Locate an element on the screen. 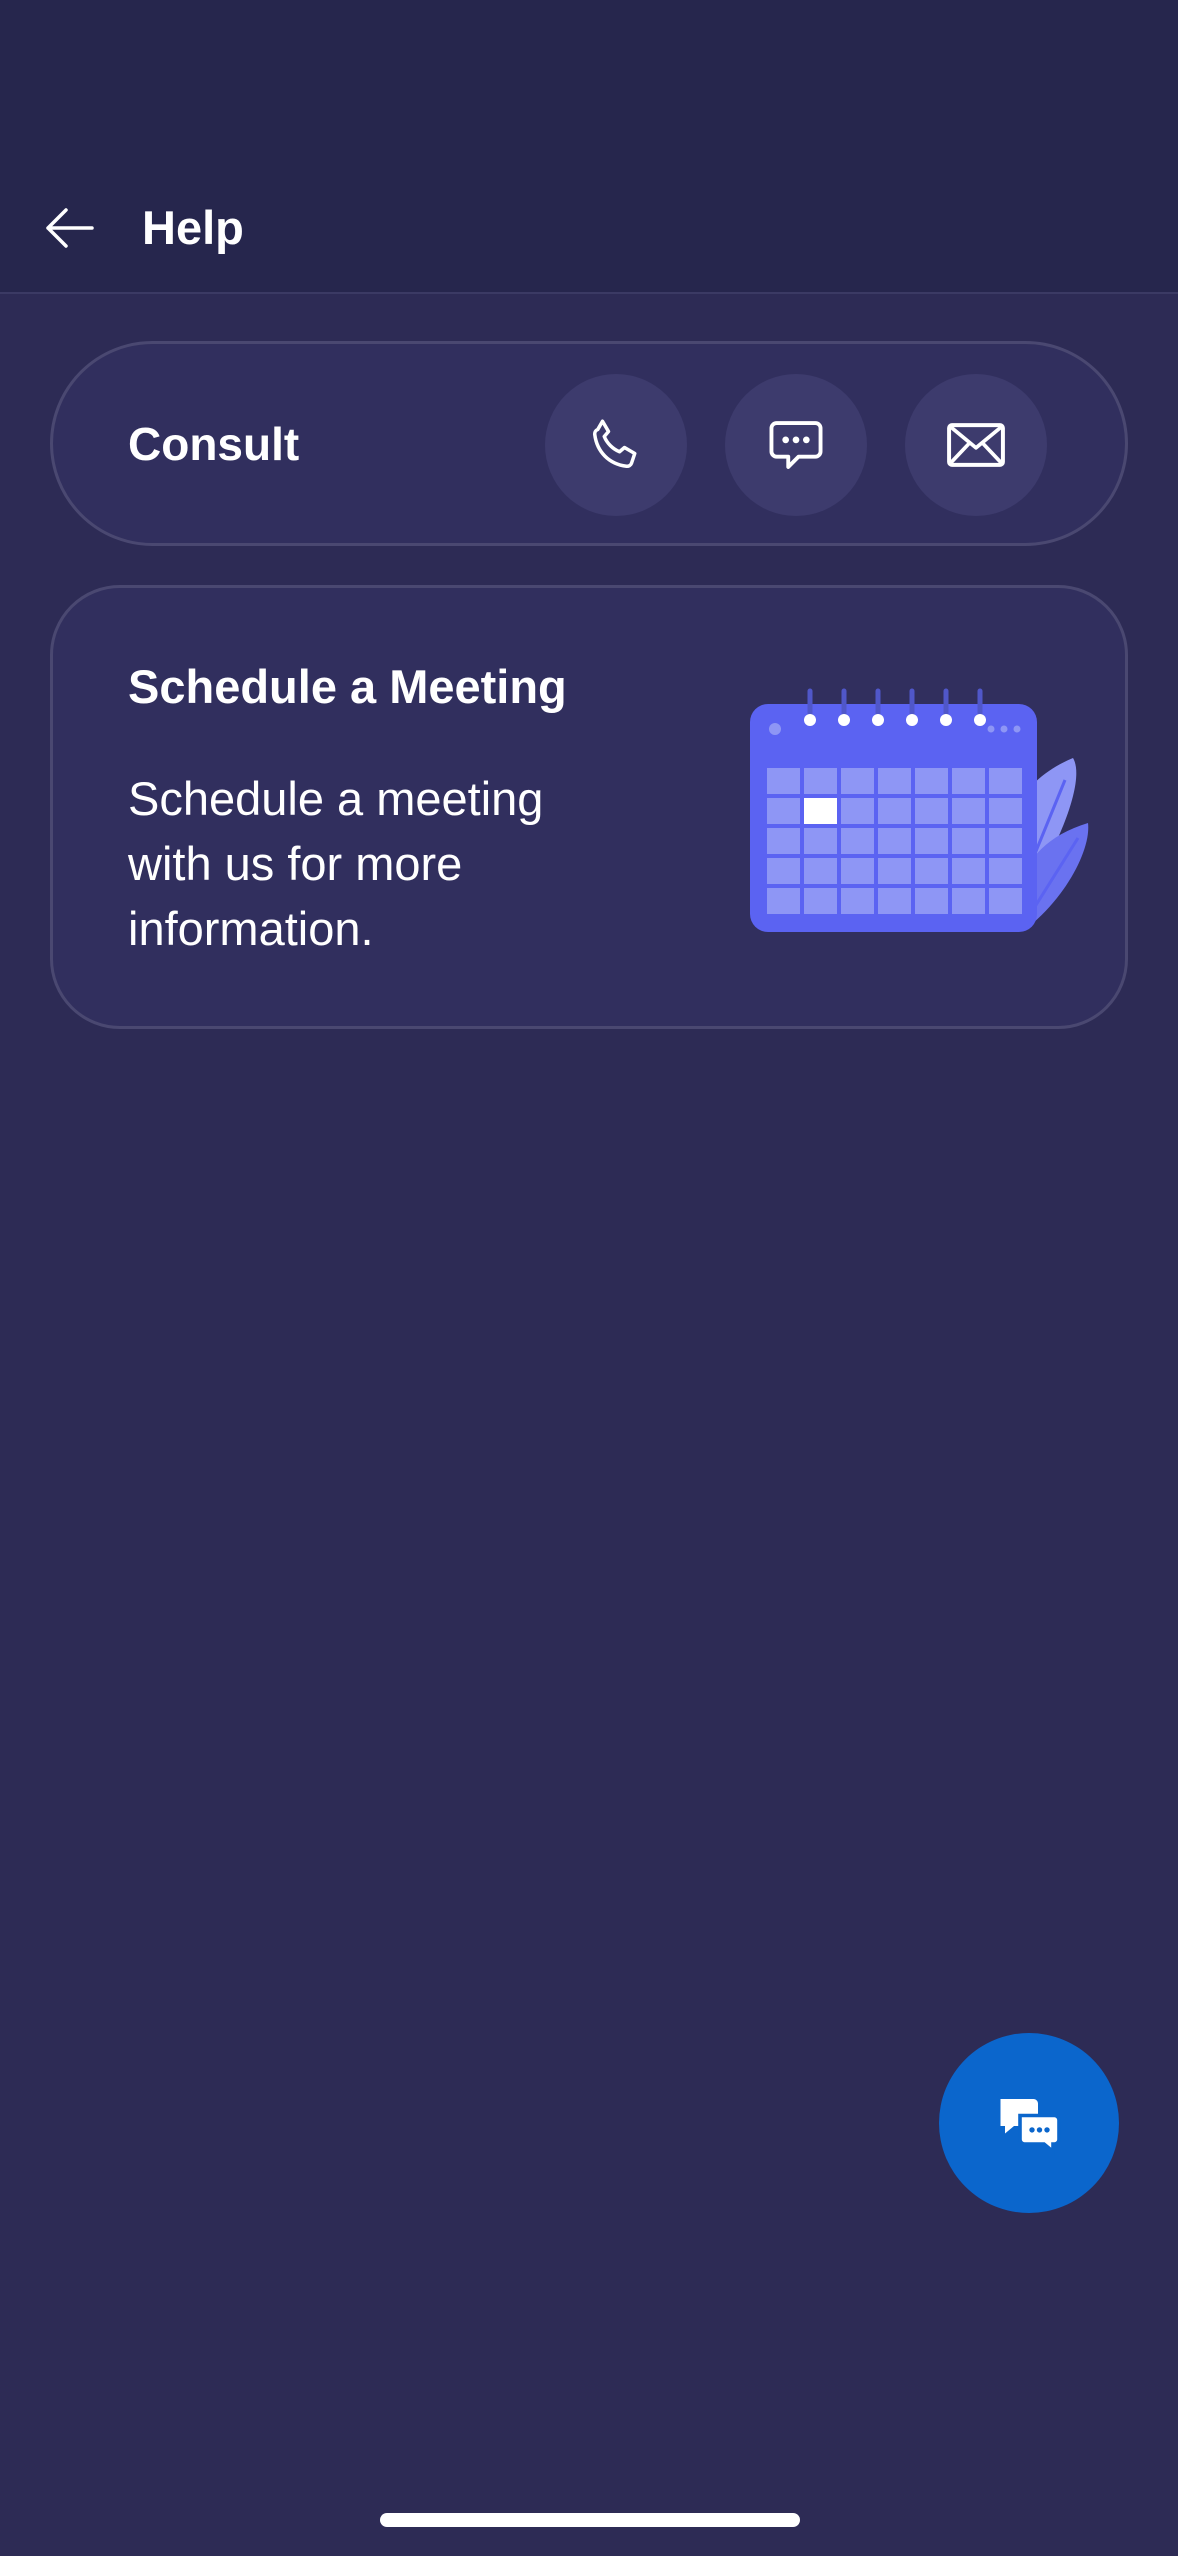 The image size is (1178, 2556). live-chat-fab is located at coordinates (1029, 2123).